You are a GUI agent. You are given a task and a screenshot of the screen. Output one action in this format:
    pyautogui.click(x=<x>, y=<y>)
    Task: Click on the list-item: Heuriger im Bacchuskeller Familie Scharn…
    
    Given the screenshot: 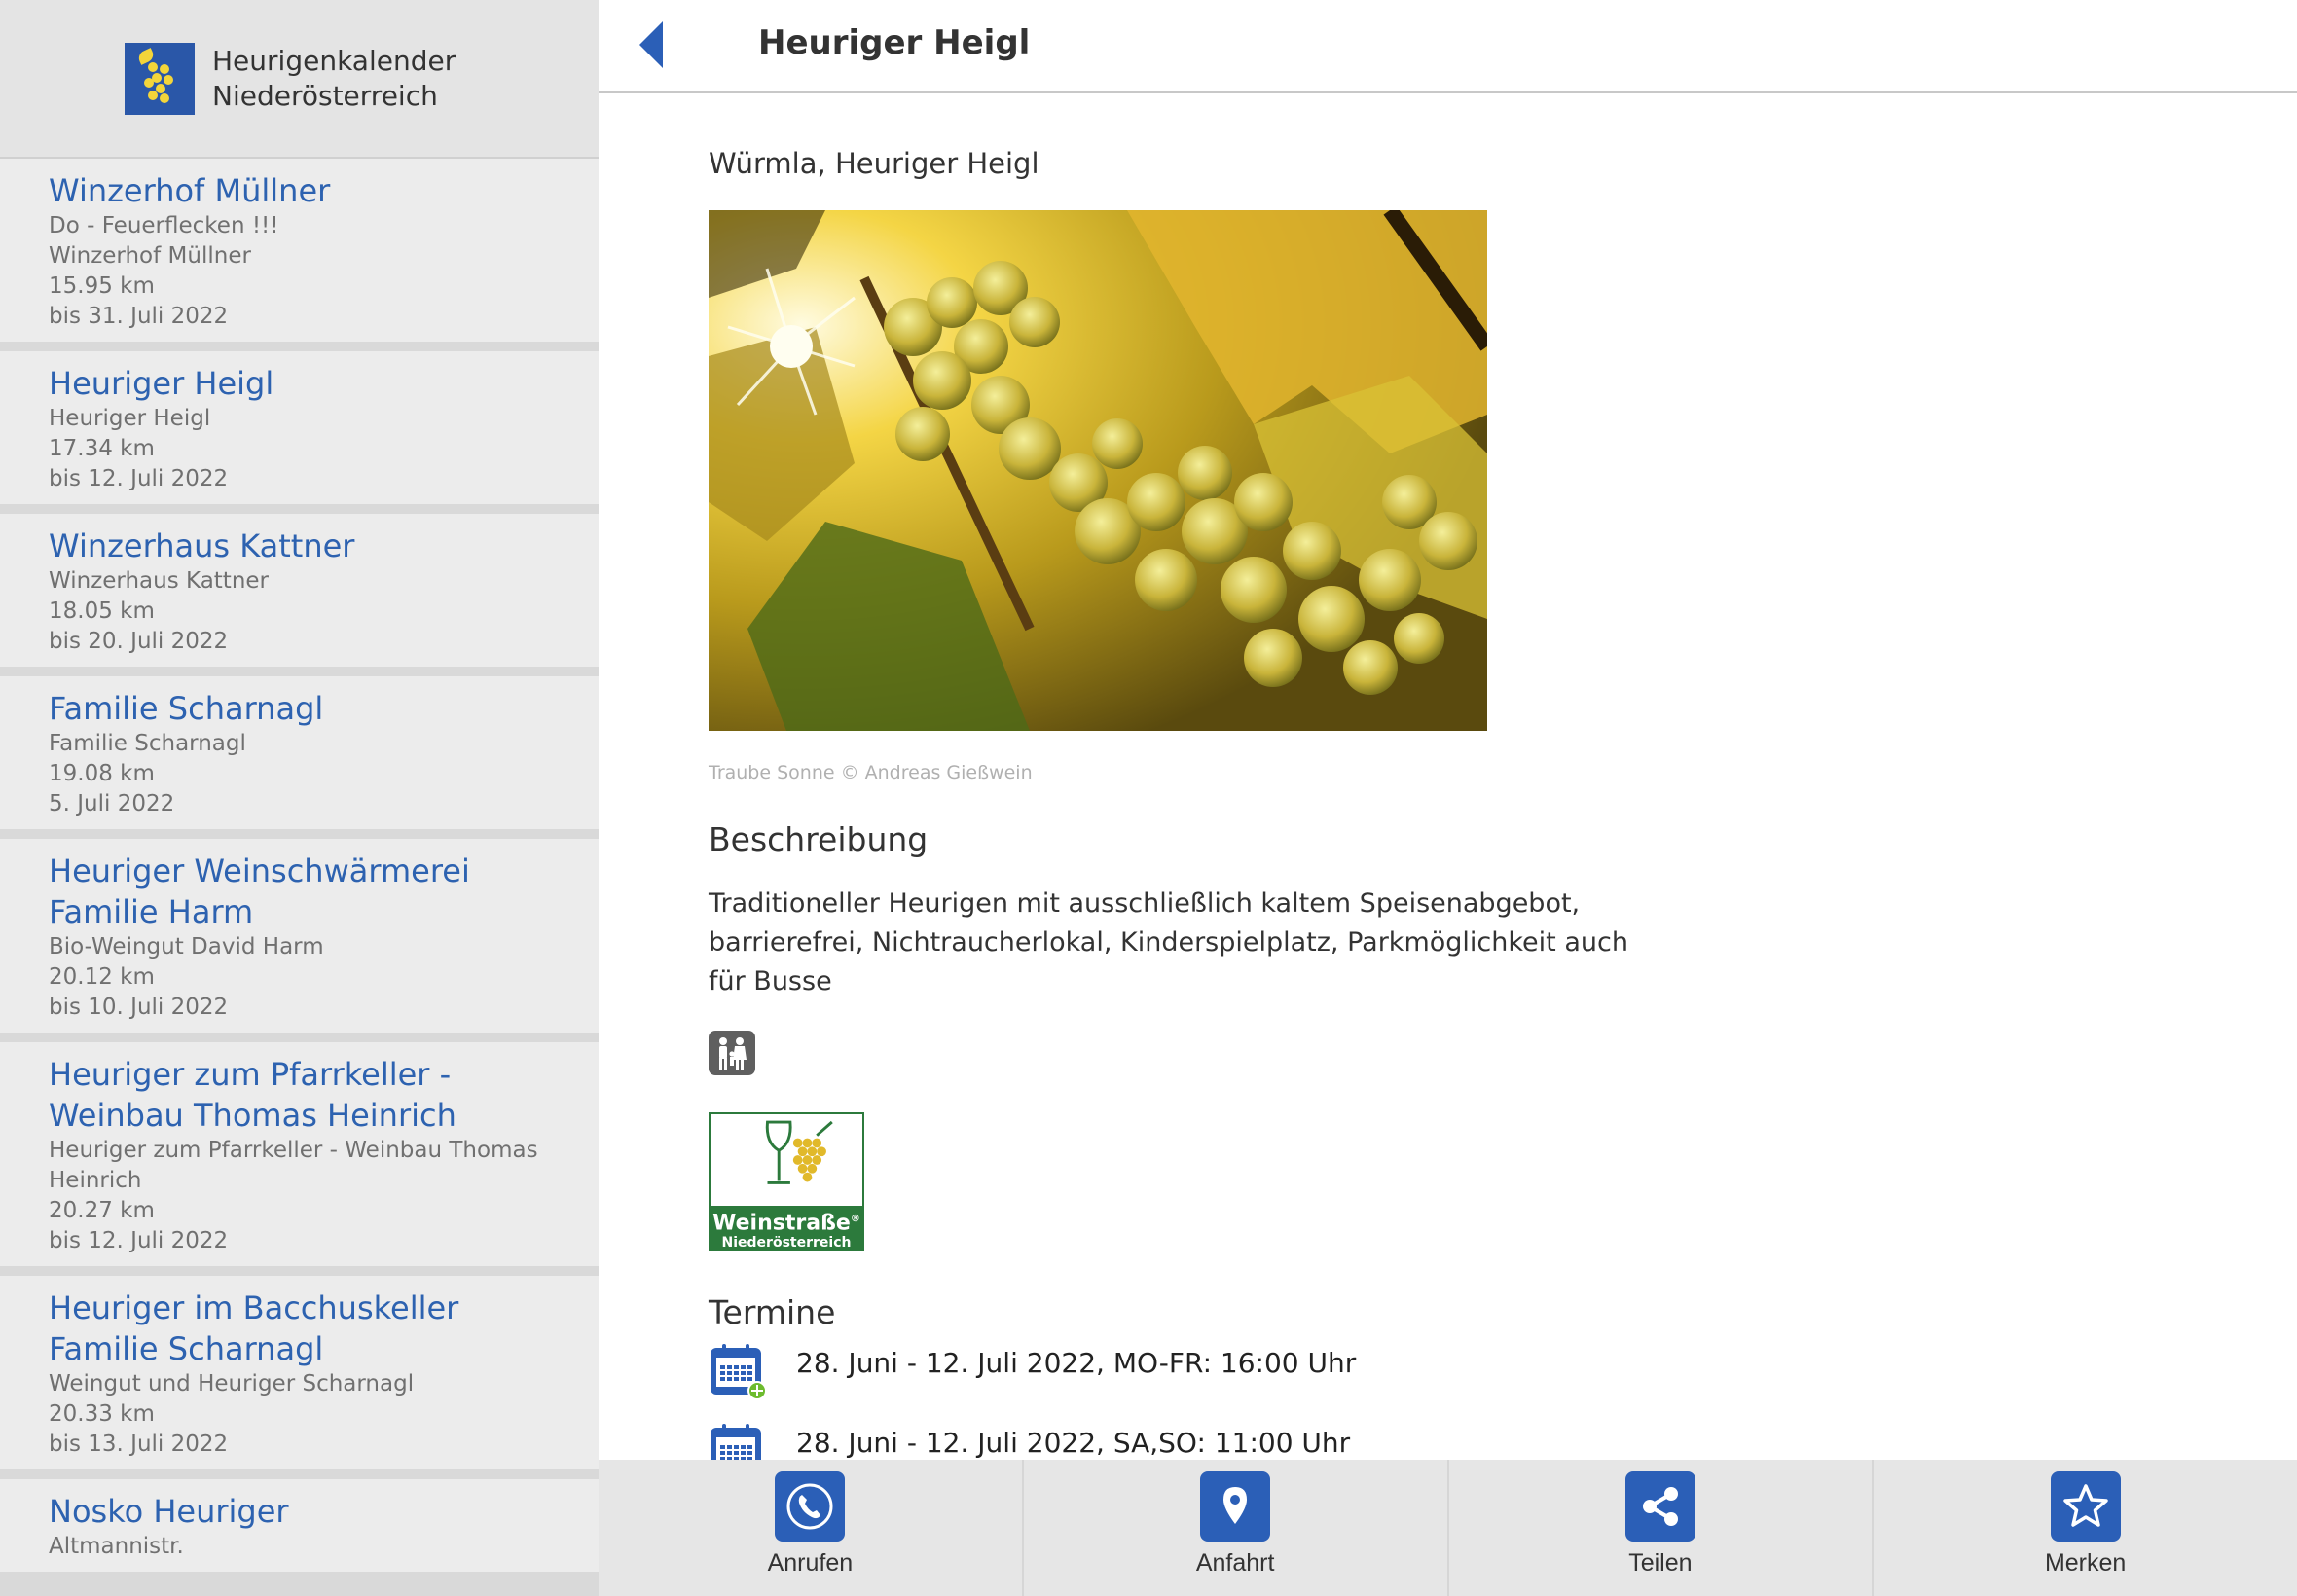 What is the action you would take?
    pyautogui.click(x=300, y=1372)
    